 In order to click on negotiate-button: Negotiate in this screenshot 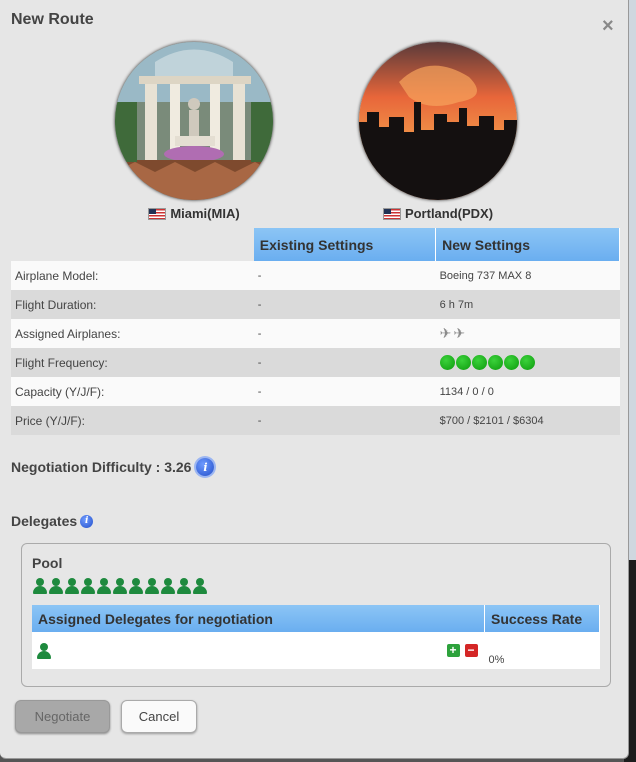, I will do `click(62, 716)`.